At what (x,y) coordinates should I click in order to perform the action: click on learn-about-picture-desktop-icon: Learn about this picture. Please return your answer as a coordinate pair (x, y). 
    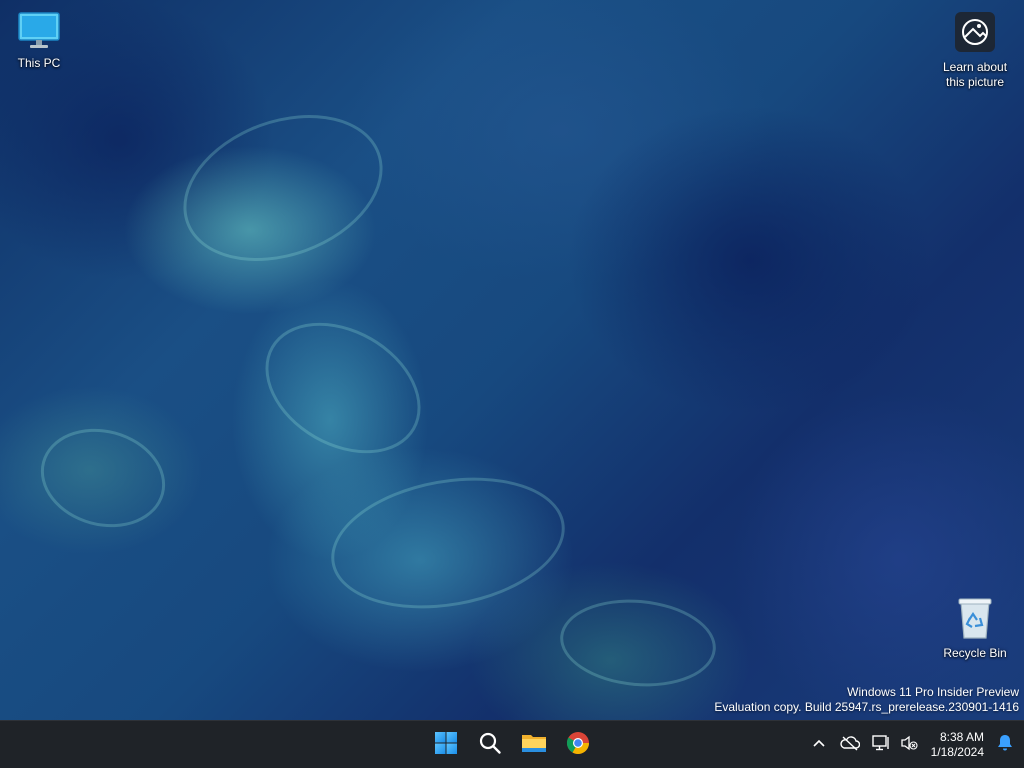
    Looking at the image, I should click on (975, 50).